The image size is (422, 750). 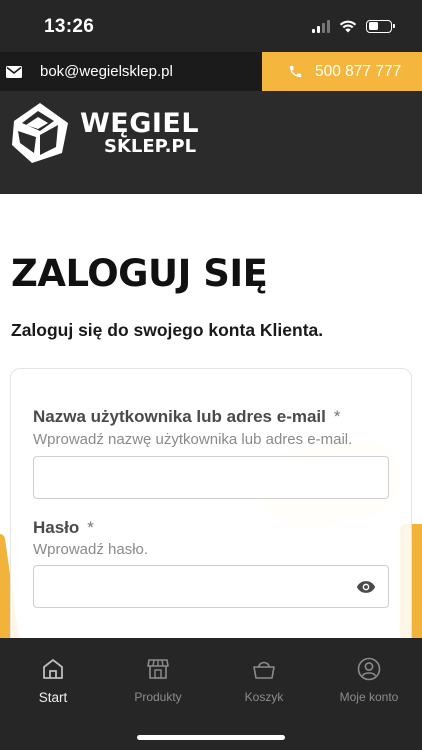 What do you see at coordinates (348, 26) in the screenshot?
I see `wifi-icon` at bounding box center [348, 26].